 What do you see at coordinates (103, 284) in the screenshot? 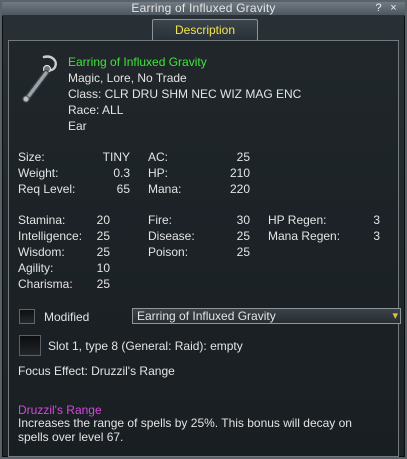
I see `charisma-value: 25` at bounding box center [103, 284].